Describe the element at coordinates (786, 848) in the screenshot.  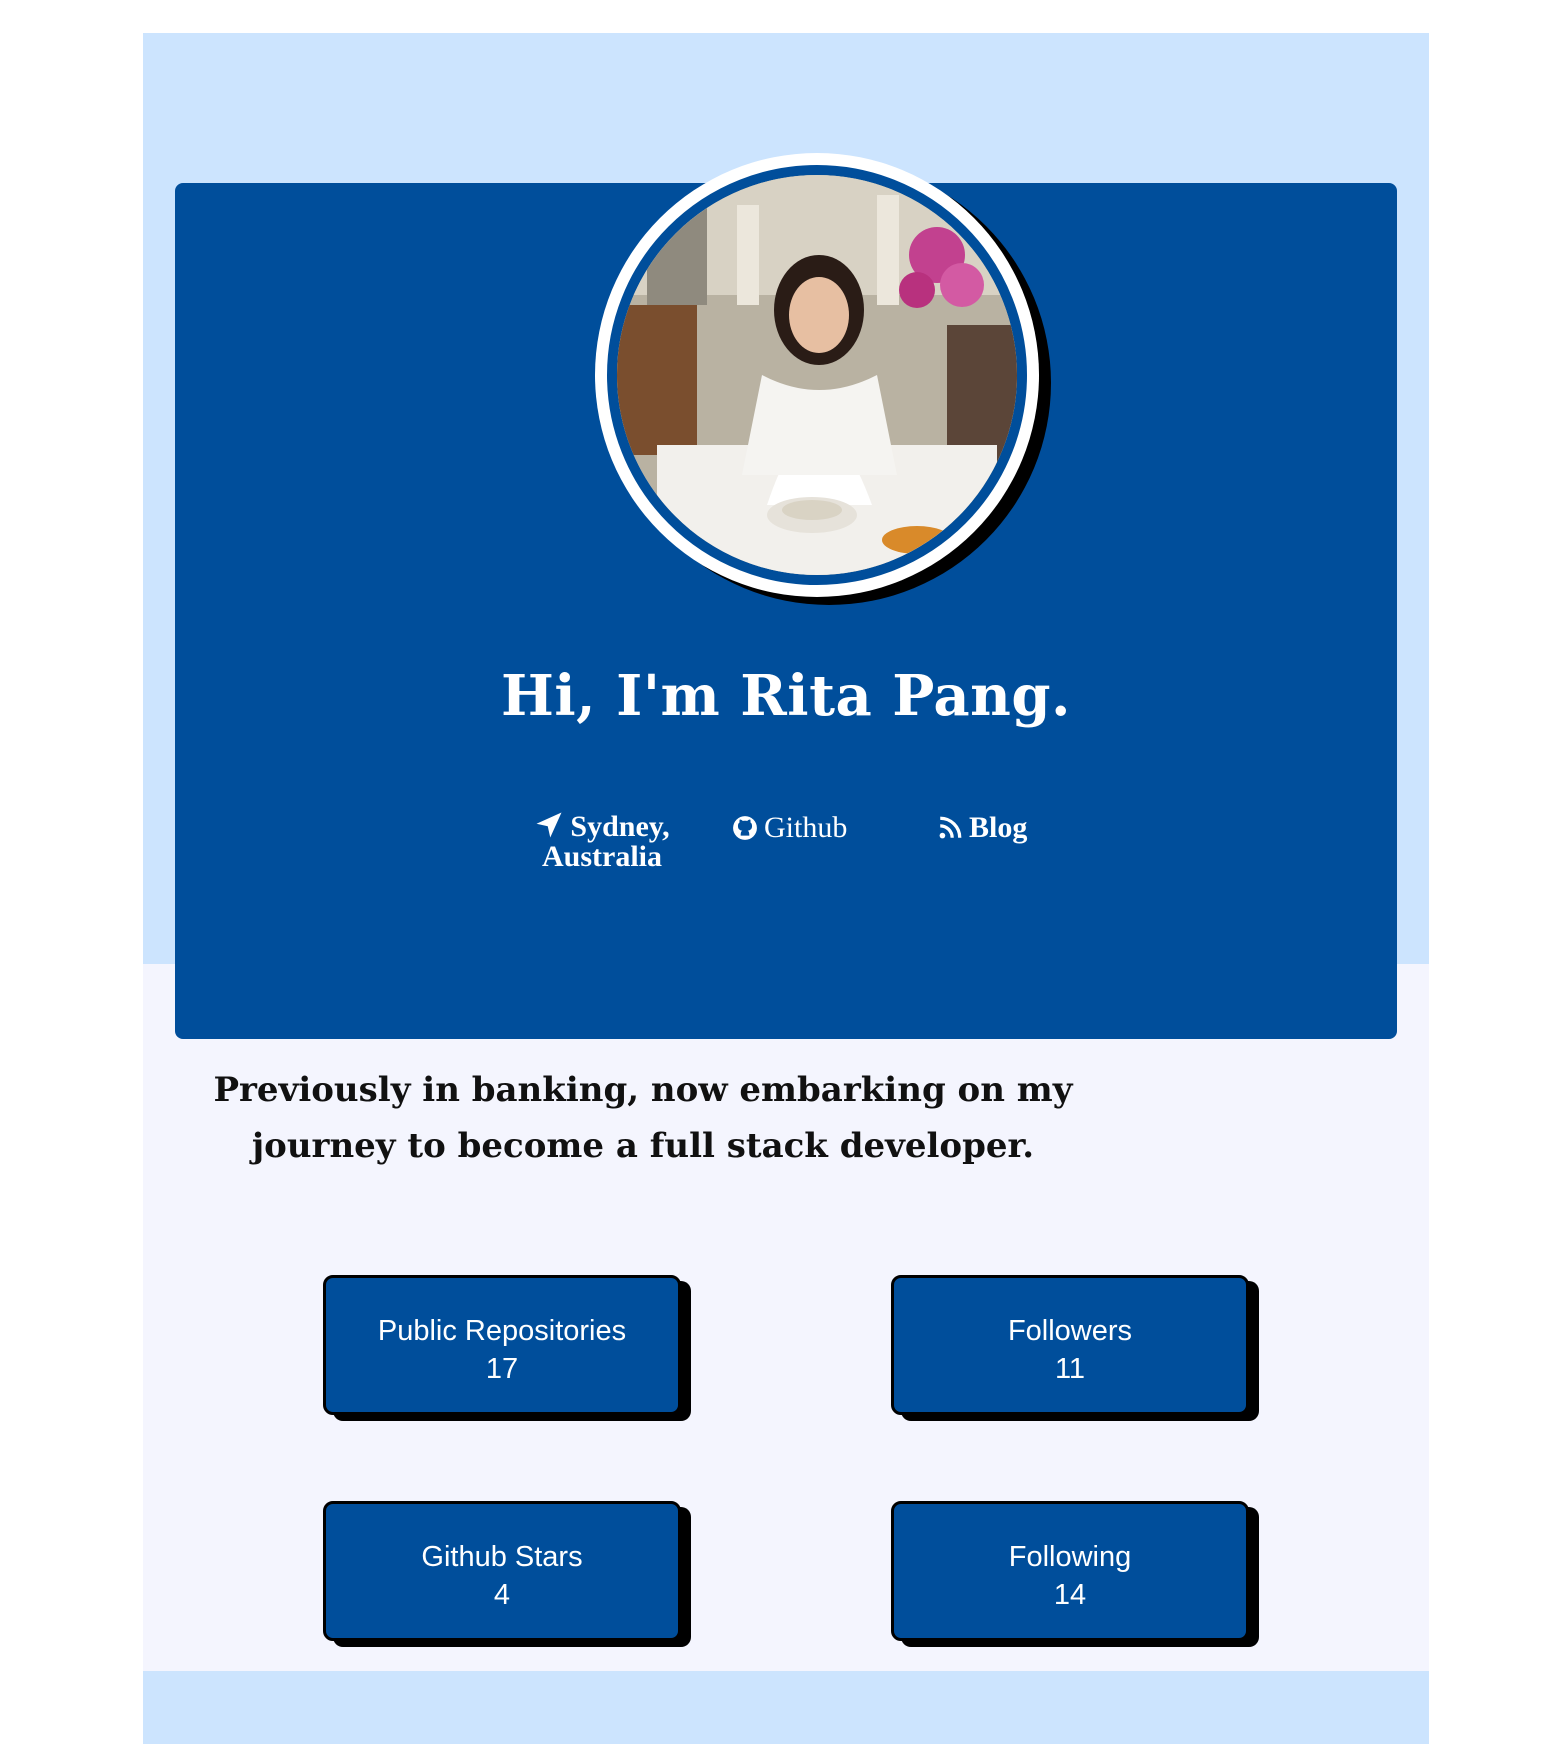
I see `profile-links: Sydney, Australia Github Blog` at that location.